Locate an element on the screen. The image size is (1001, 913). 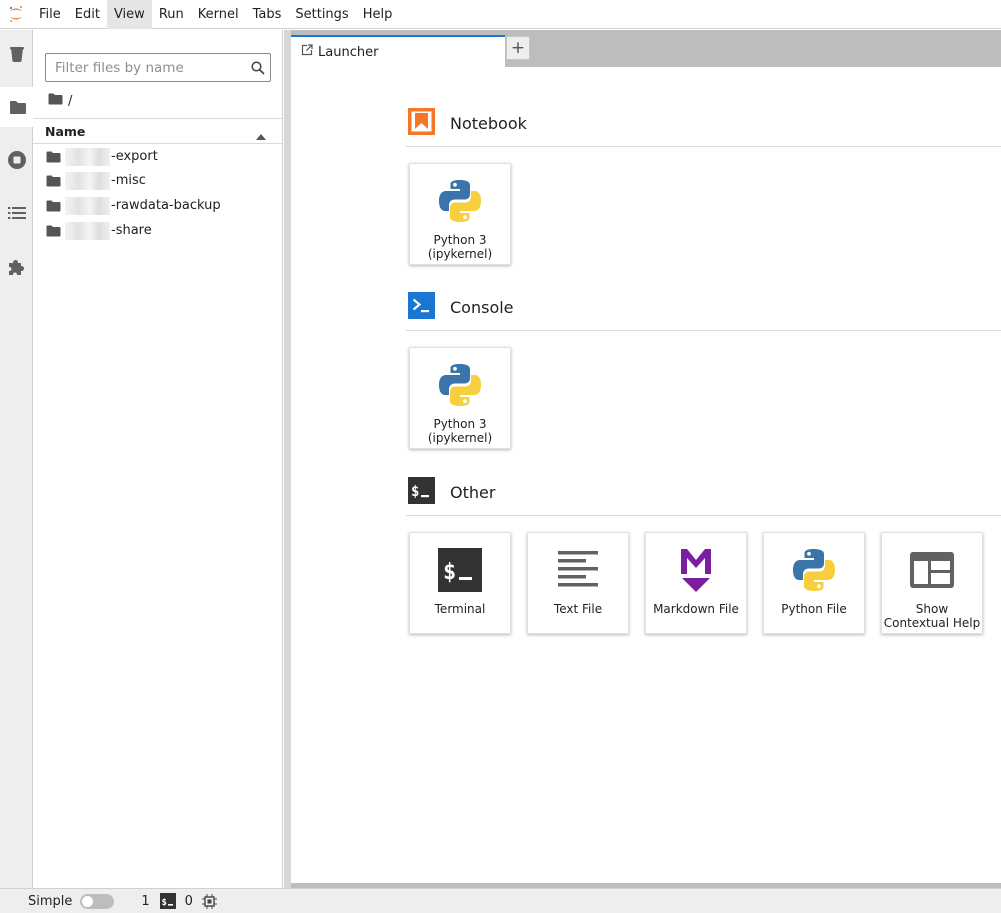
new-launcher-button: + is located at coordinates (518, 48).